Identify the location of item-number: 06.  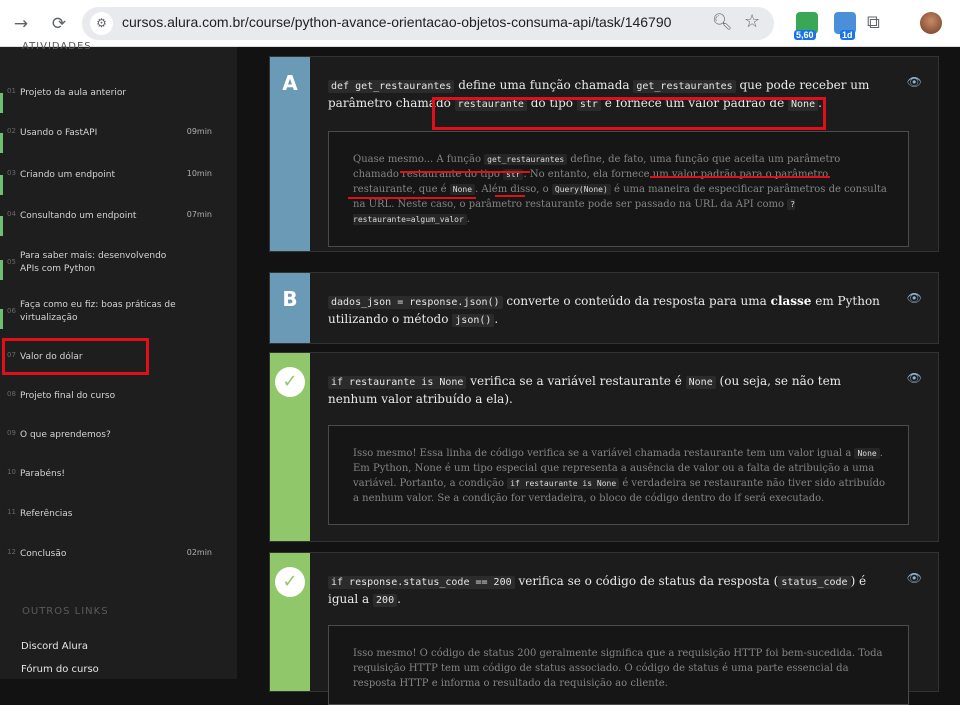
(11, 311).